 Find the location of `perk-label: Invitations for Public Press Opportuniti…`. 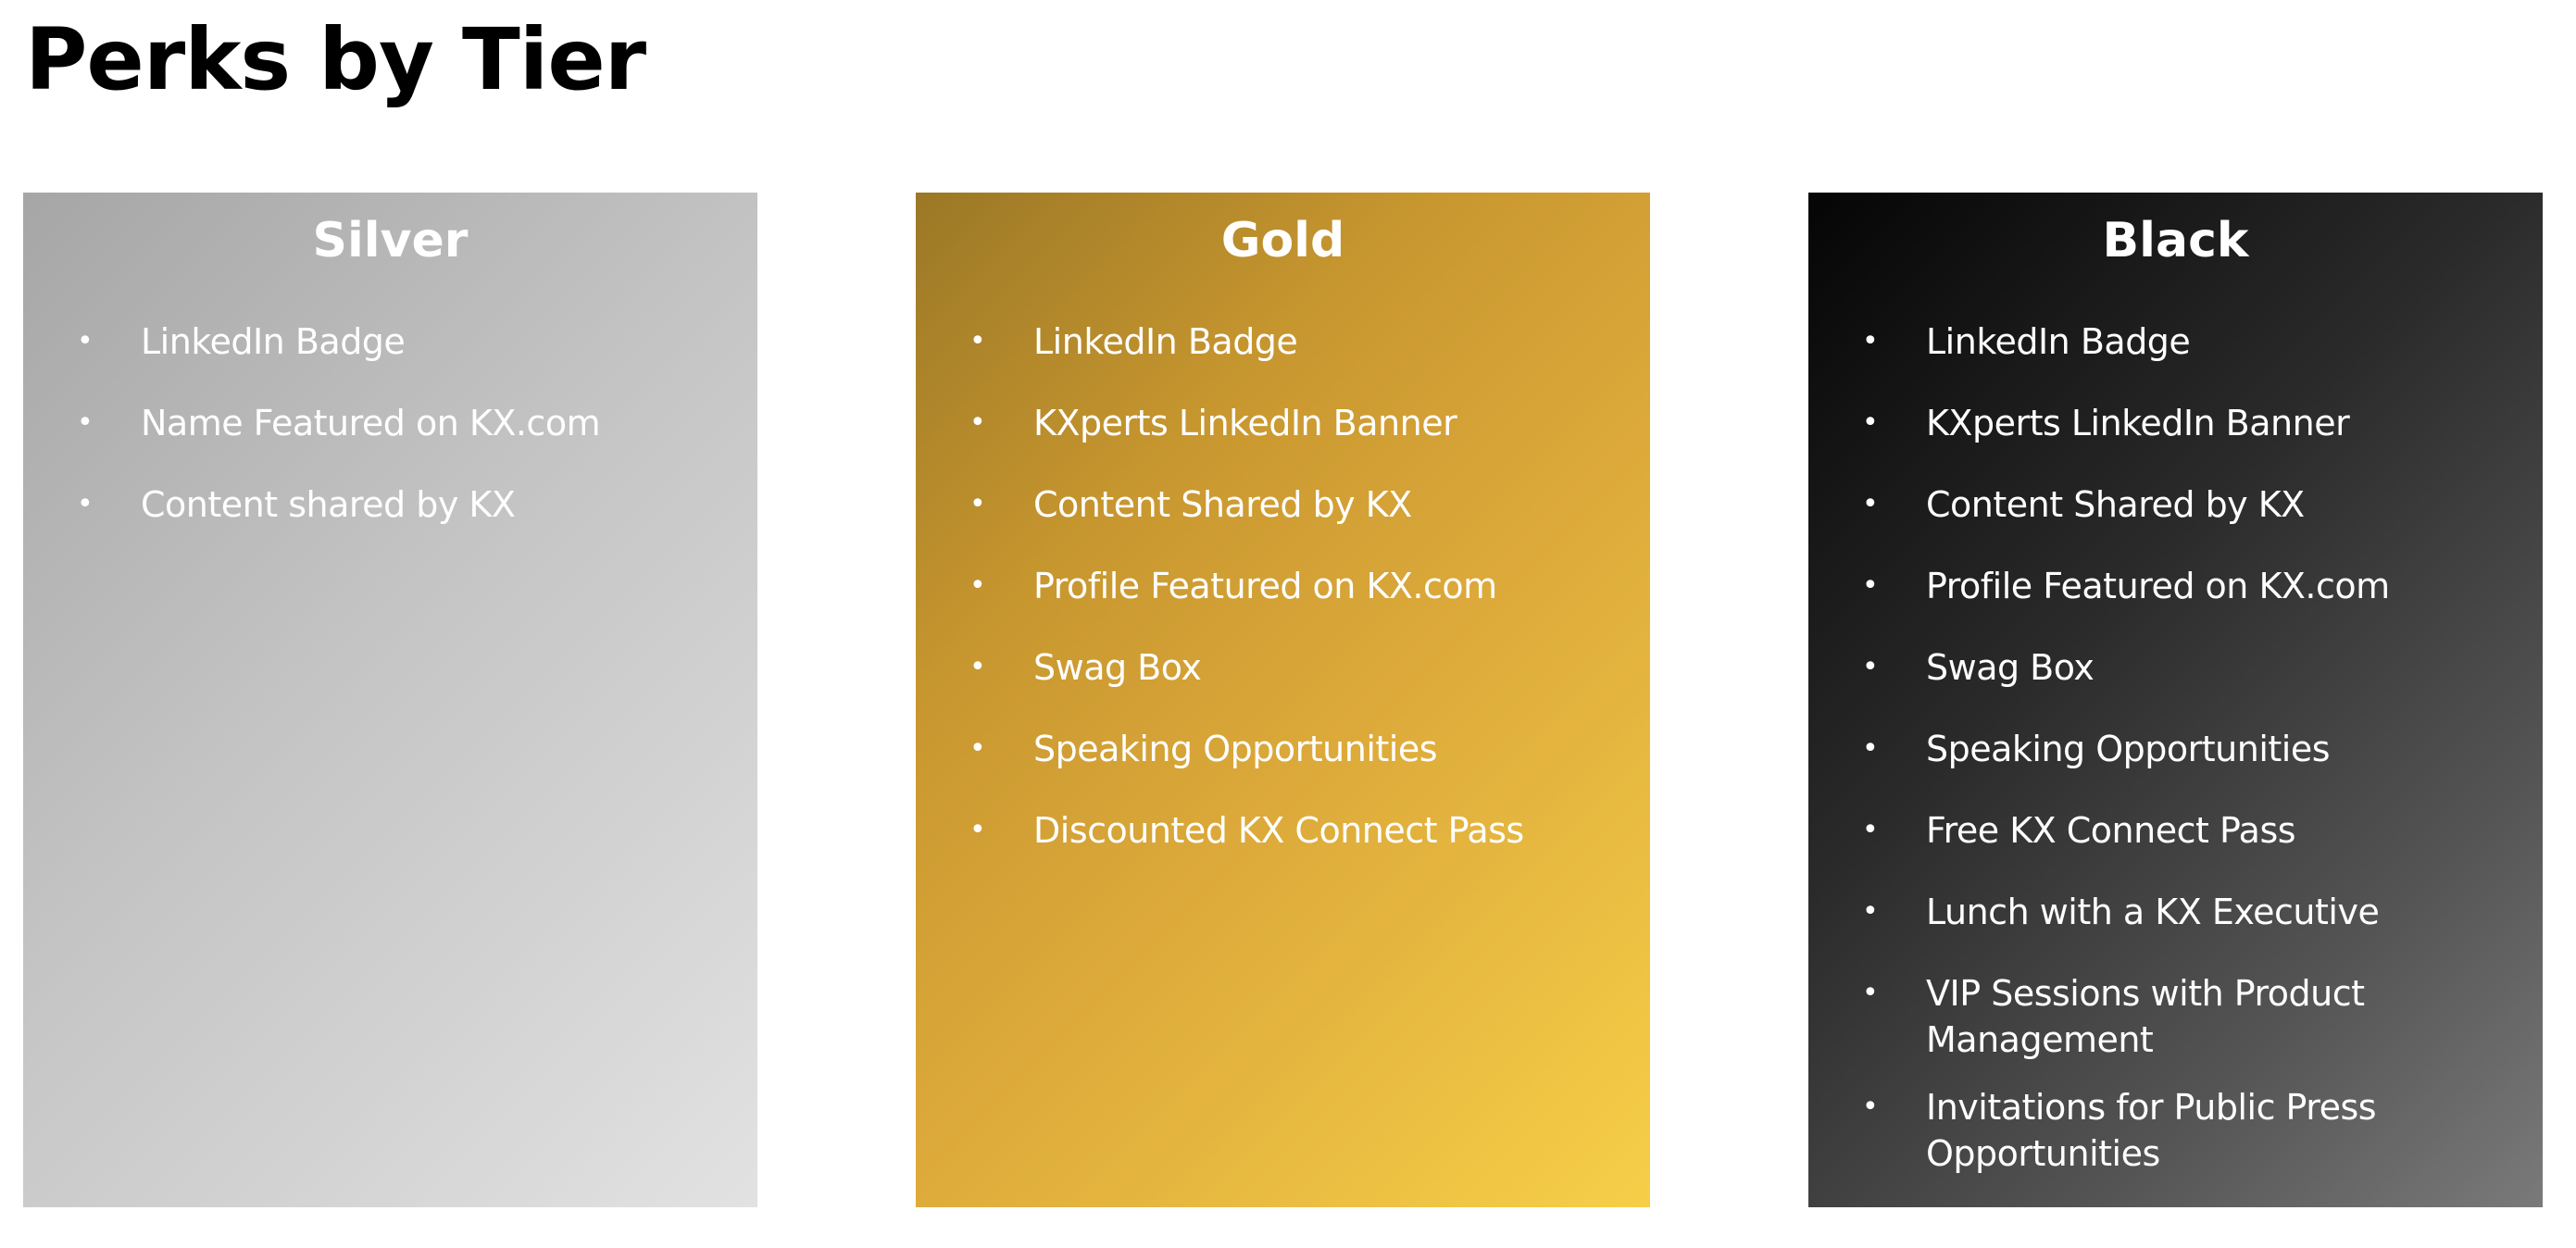

perk-label: Invitations for Public Press Opportuniti… is located at coordinates (2151, 1130).